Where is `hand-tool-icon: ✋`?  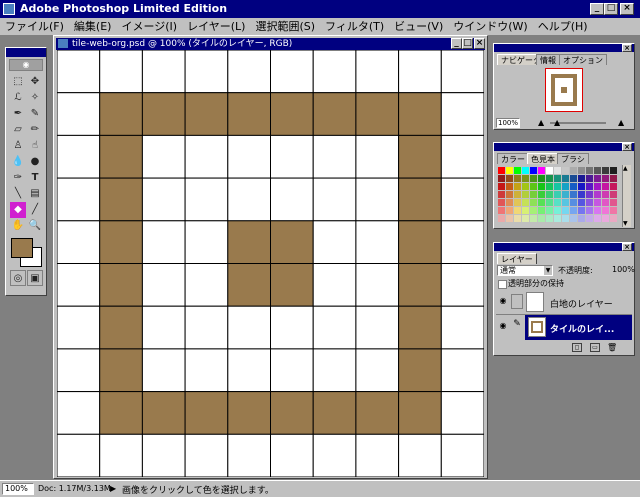 hand-tool-icon: ✋ is located at coordinates (18, 226).